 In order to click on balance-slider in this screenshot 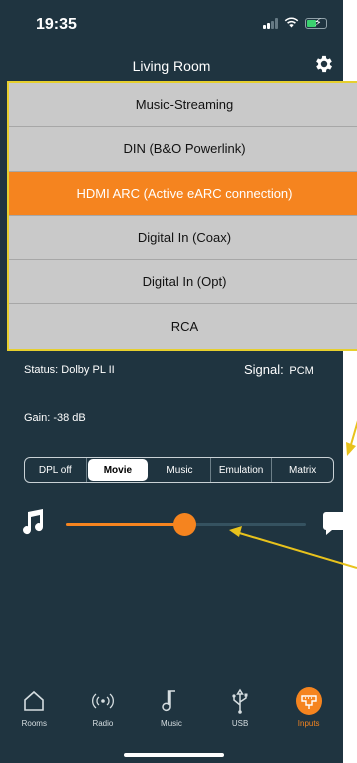, I will do `click(186, 524)`.